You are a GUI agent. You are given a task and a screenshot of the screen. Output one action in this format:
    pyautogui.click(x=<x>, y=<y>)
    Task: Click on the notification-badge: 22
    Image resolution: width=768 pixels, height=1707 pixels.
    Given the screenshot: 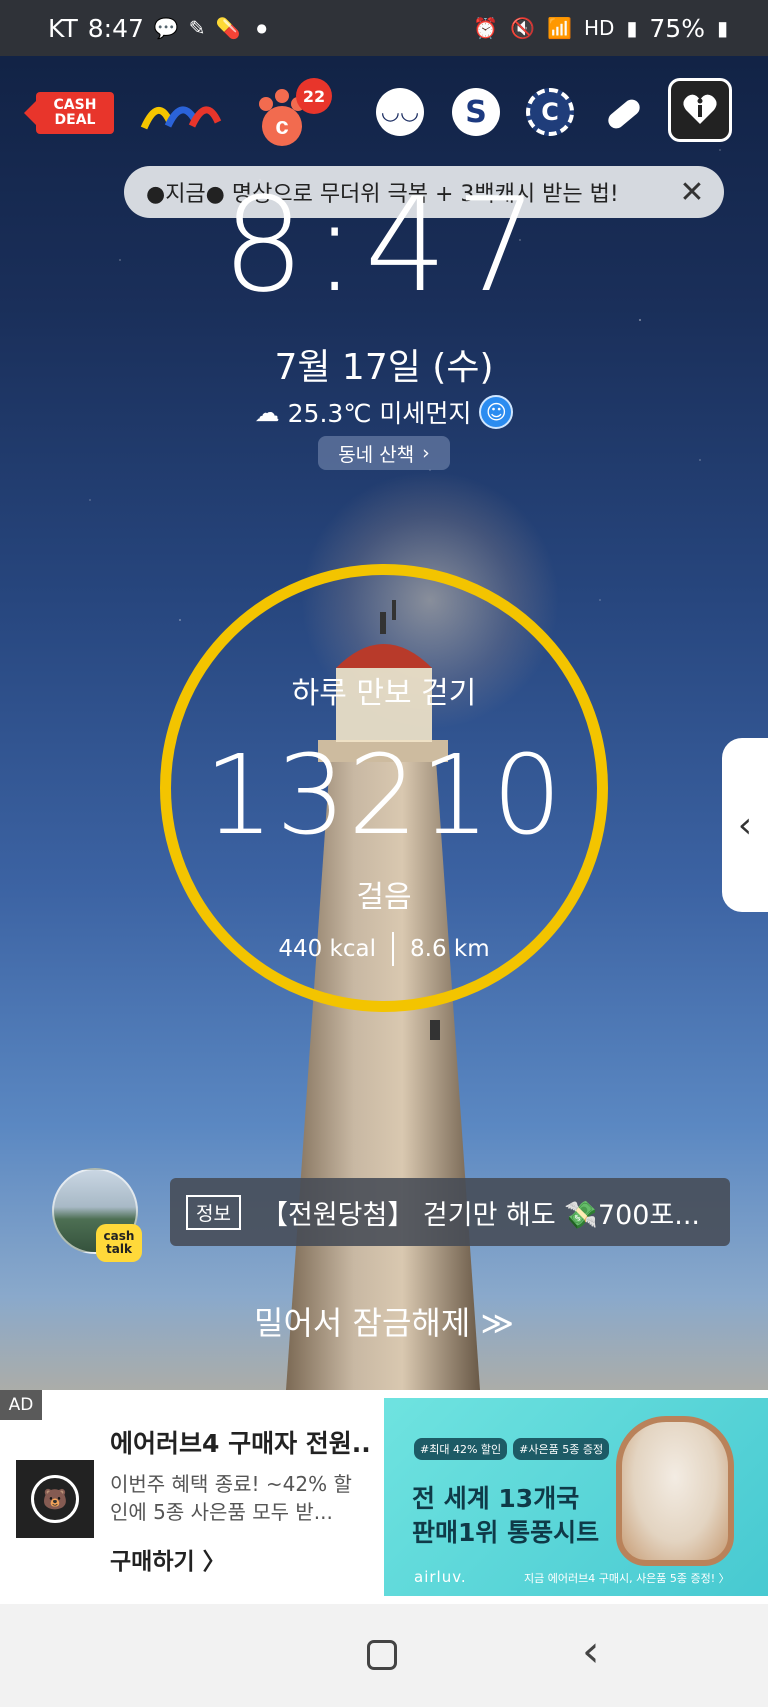 What is the action you would take?
    pyautogui.click(x=314, y=96)
    